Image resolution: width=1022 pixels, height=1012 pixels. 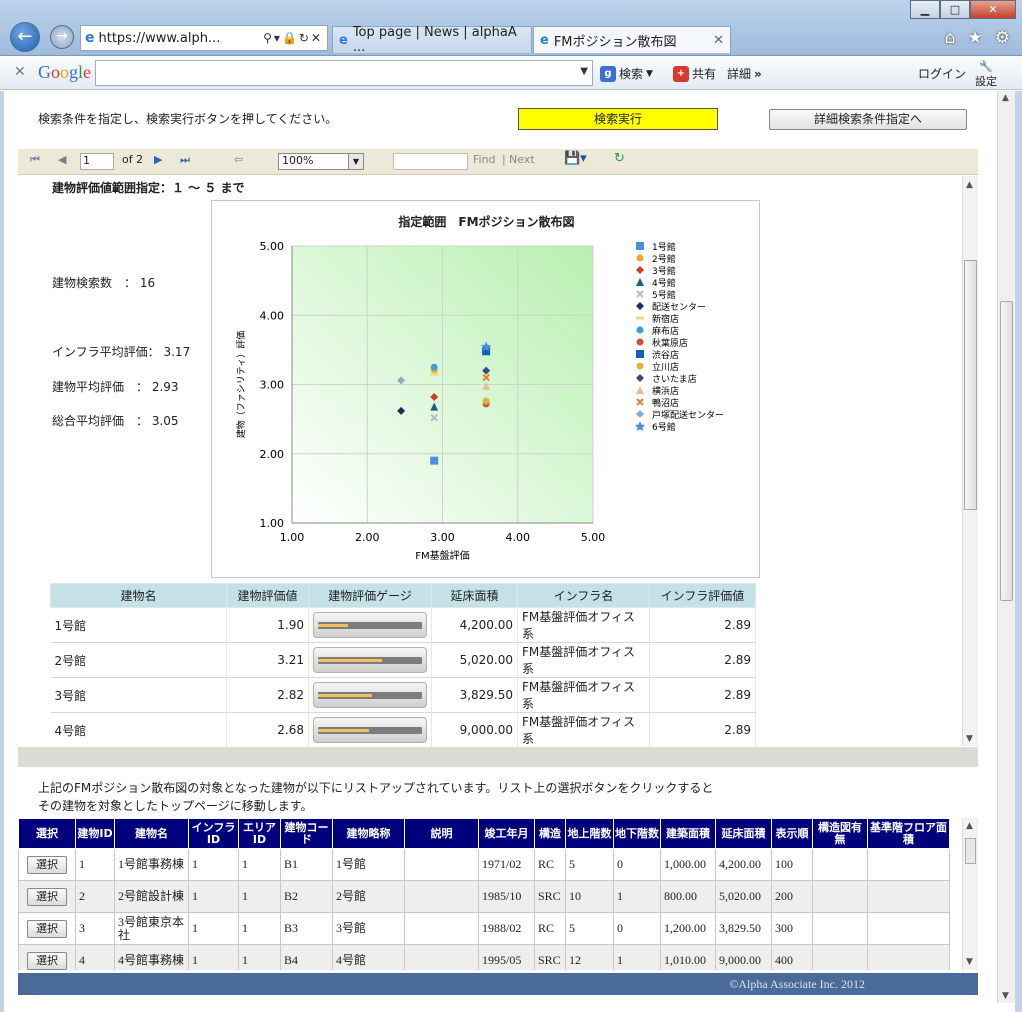 I want to click on close-window-button: ✕, so click(x=993, y=9).